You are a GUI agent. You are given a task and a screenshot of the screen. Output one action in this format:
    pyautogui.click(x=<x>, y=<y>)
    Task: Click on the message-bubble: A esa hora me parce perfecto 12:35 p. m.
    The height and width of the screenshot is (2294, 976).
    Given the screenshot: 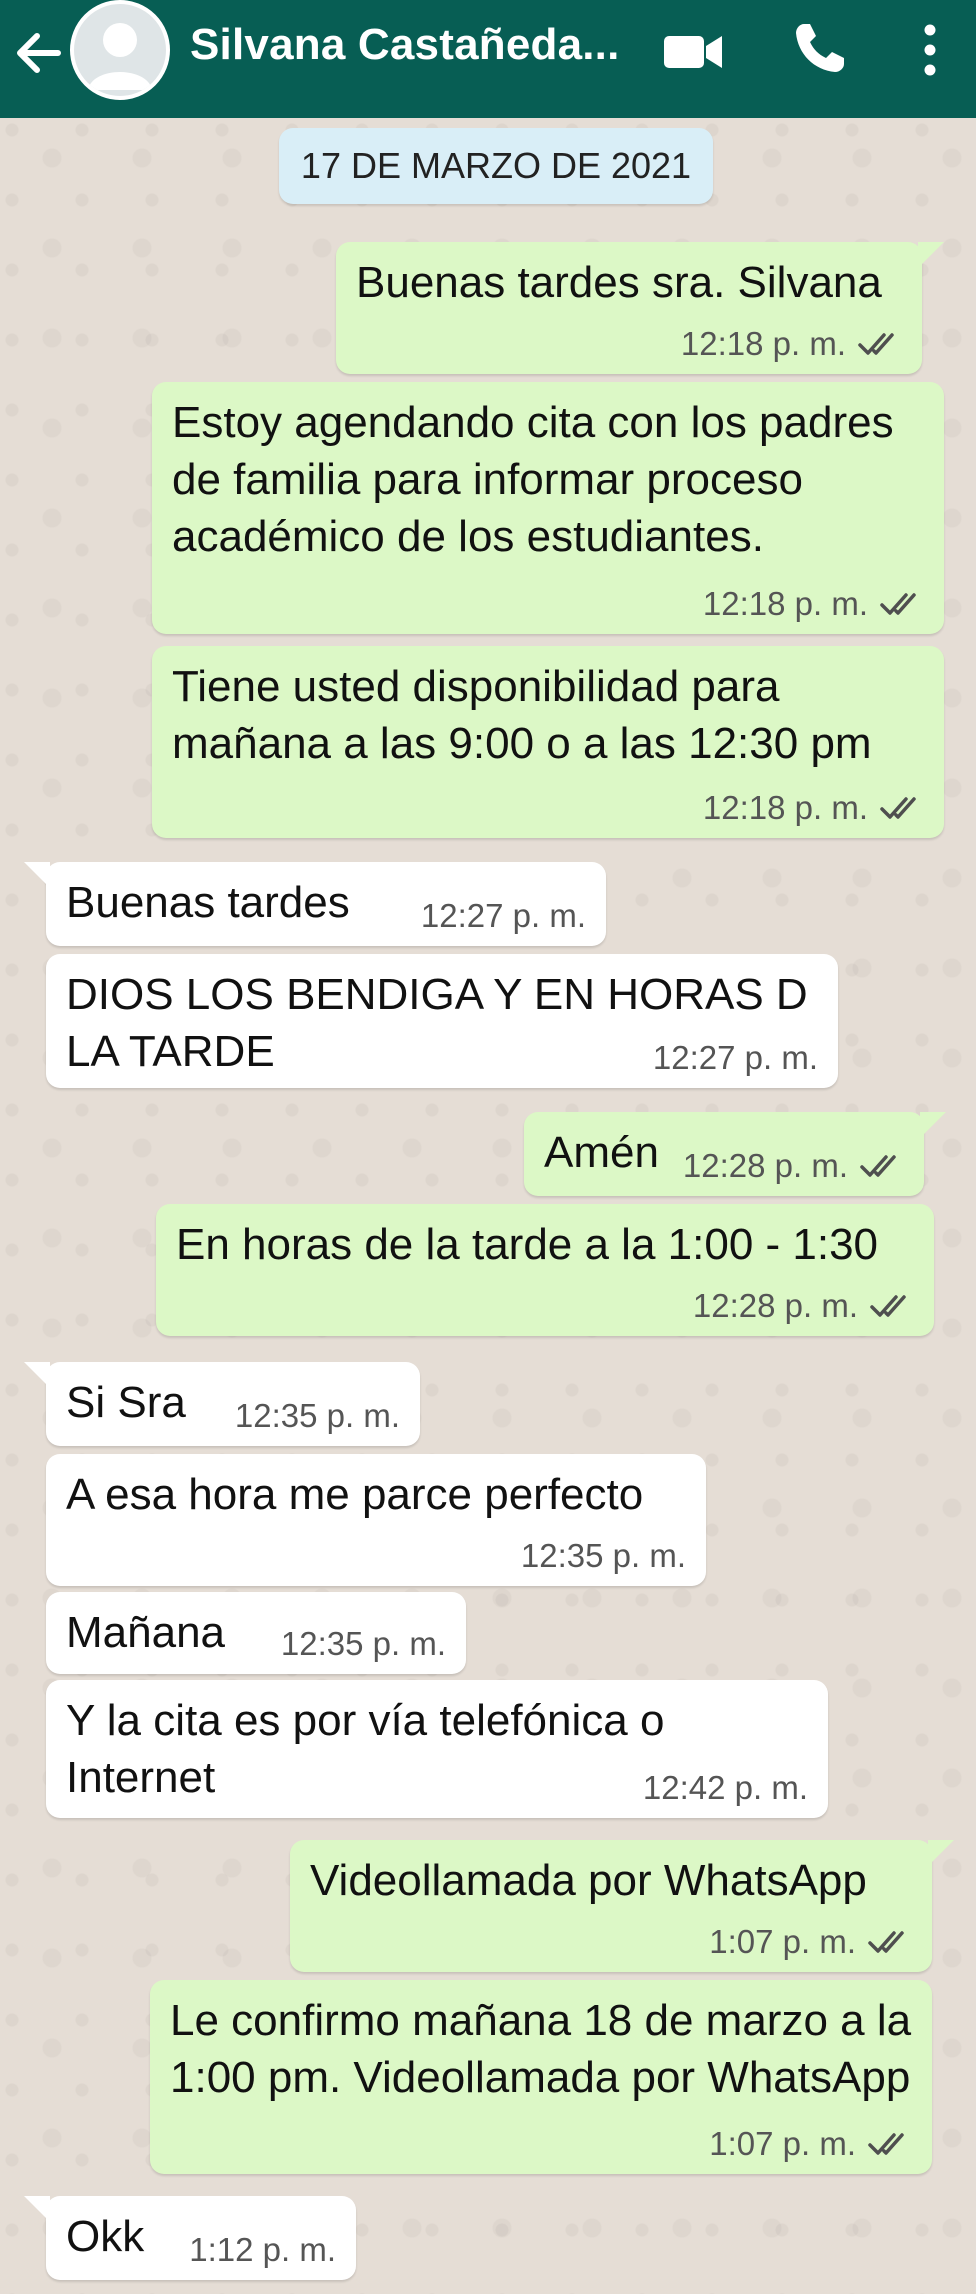 What is the action you would take?
    pyautogui.click(x=376, y=1520)
    